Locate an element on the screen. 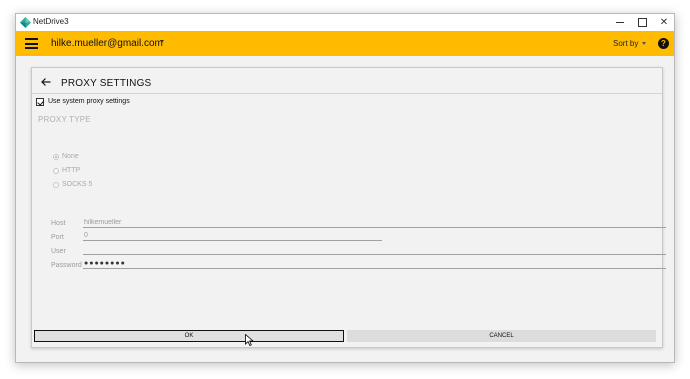  back-arrow-icon is located at coordinates (46, 82).